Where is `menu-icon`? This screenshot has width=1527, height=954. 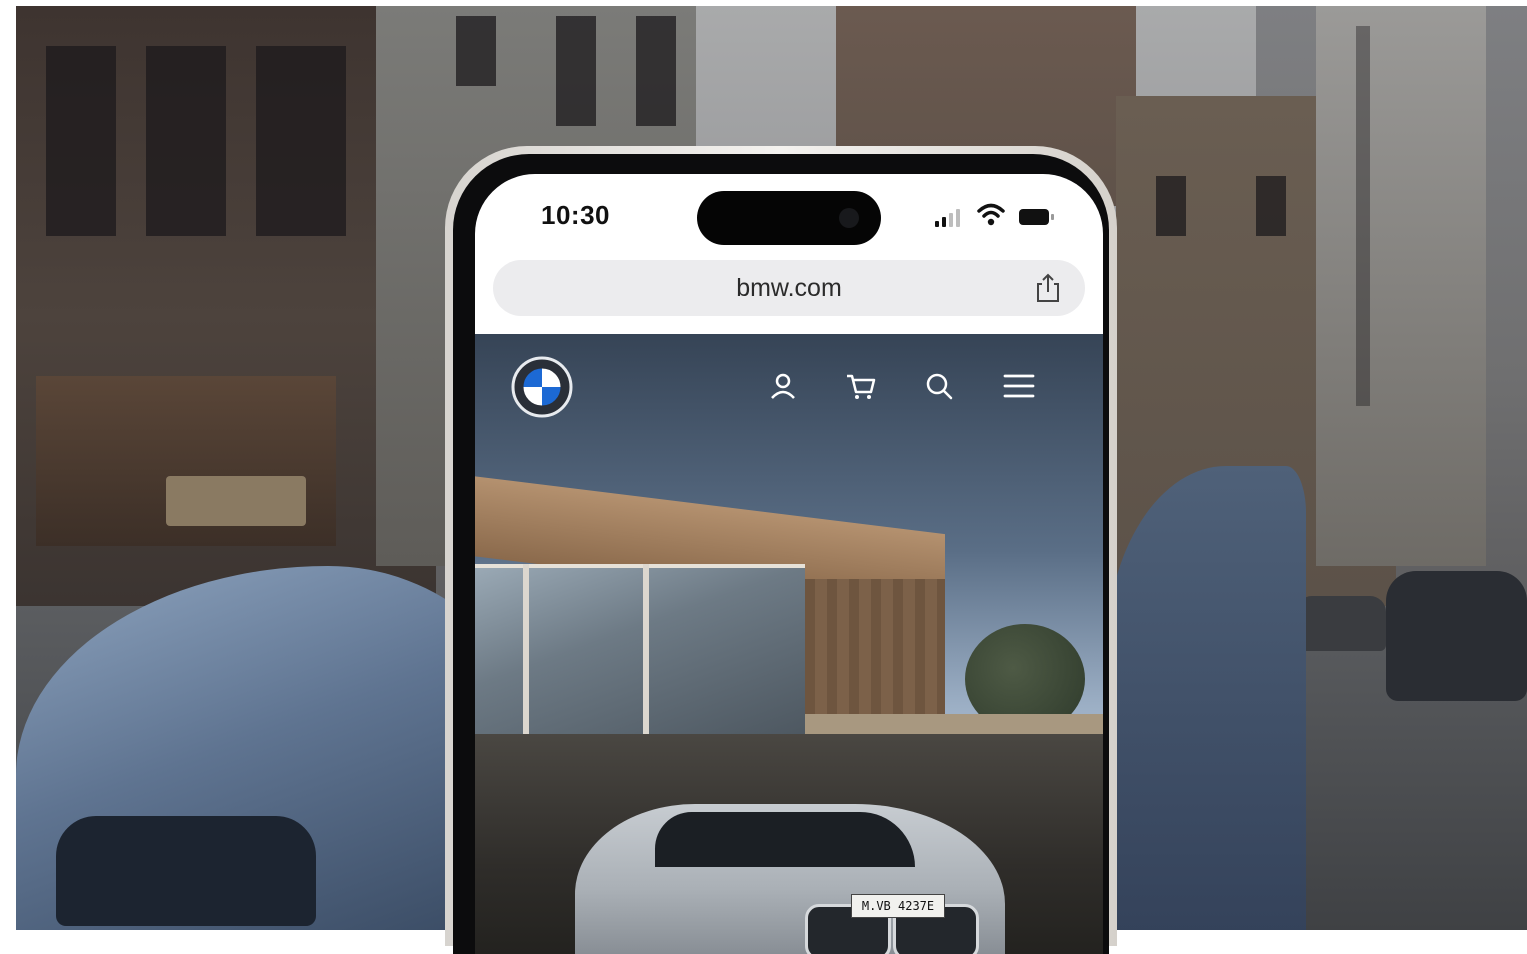 menu-icon is located at coordinates (1019, 386).